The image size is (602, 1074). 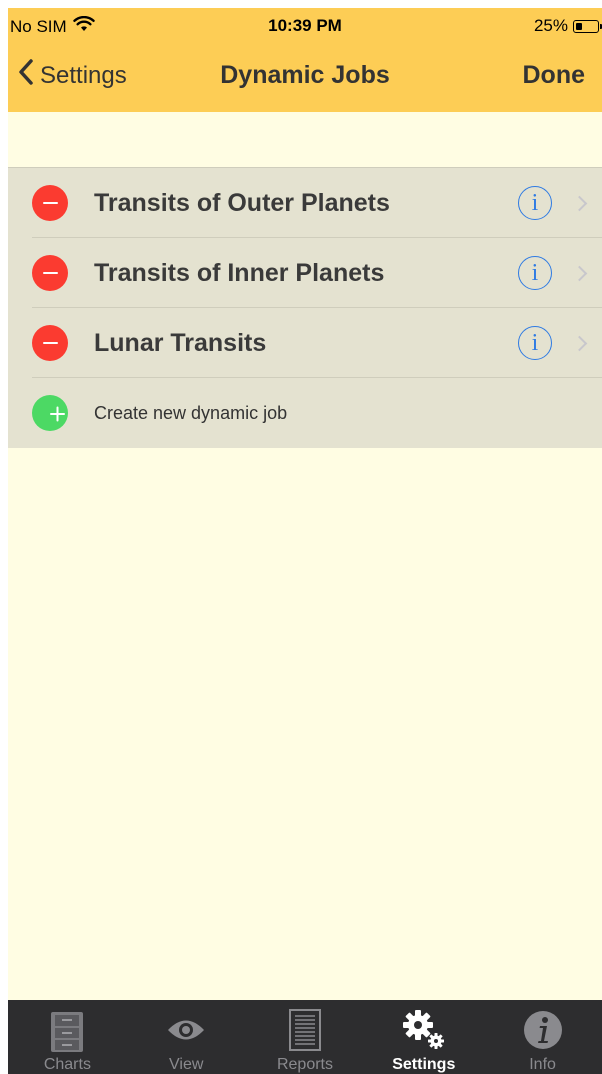 What do you see at coordinates (186, 1064) in the screenshot?
I see `tab-label: View` at bounding box center [186, 1064].